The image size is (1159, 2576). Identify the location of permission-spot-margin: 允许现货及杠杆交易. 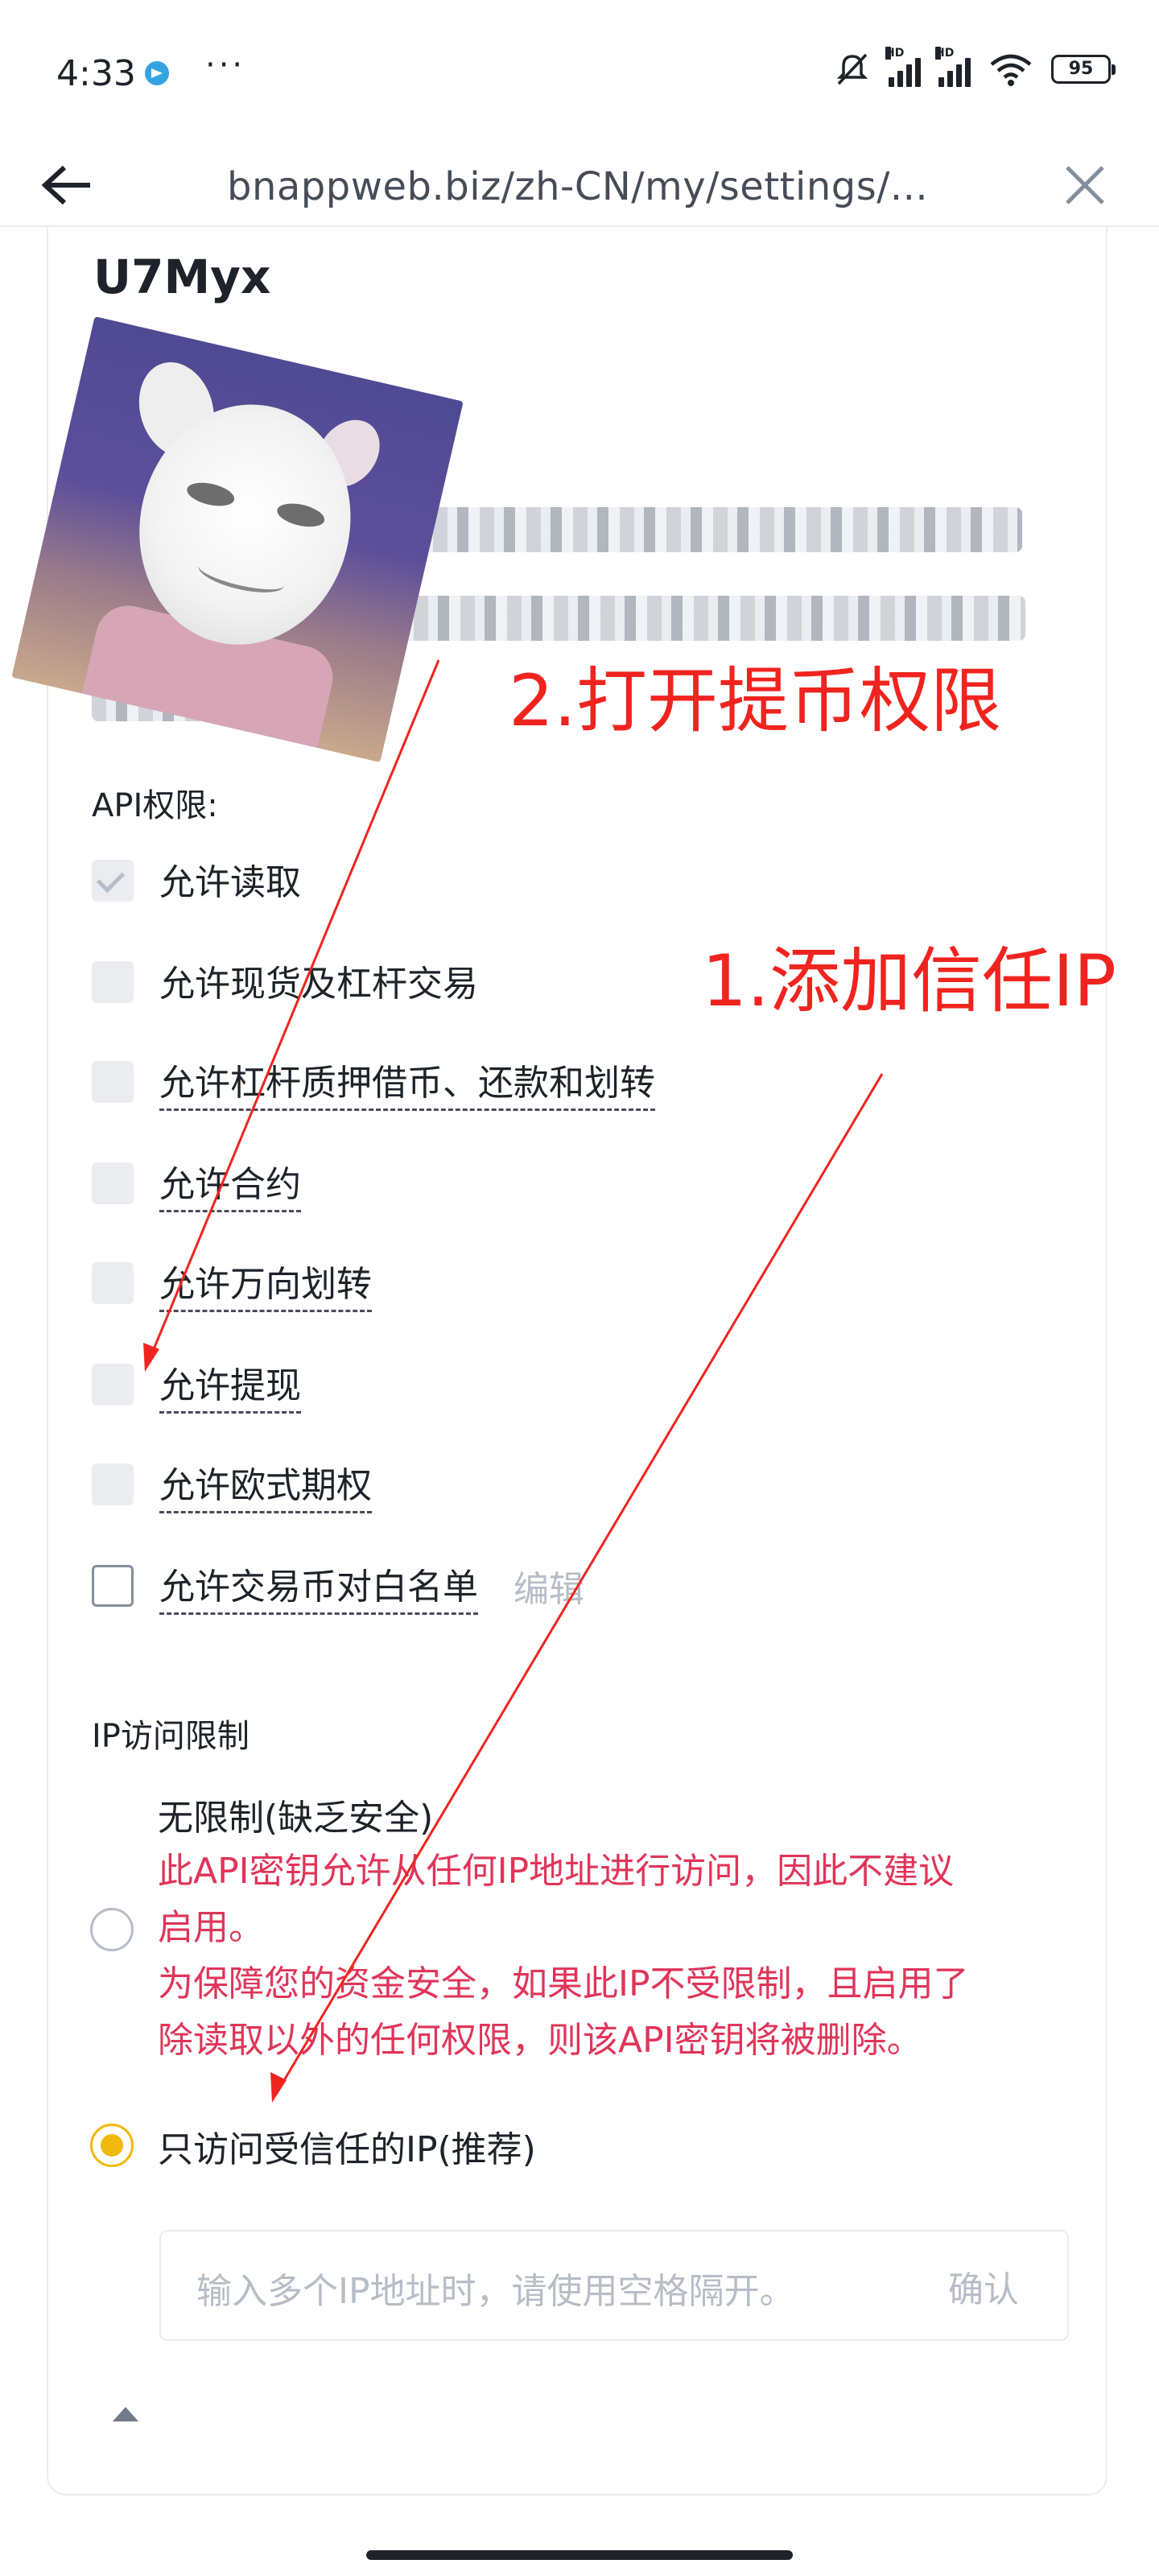
(285, 982).